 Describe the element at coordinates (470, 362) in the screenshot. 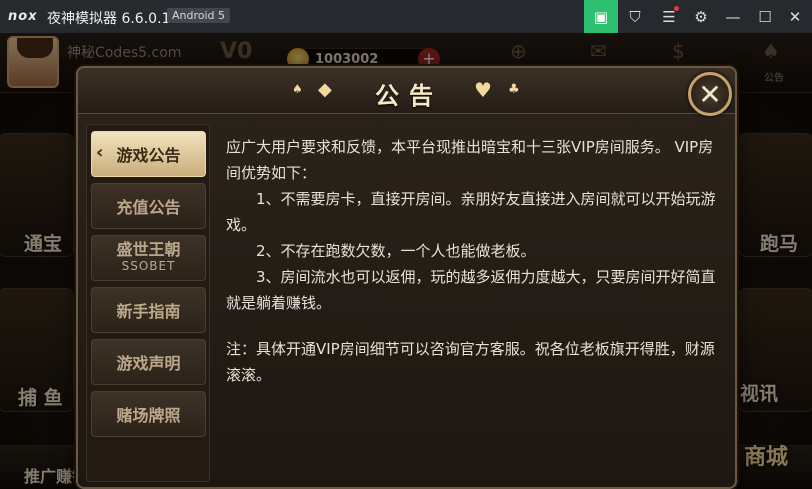

I see `content-note: 注：具体开通VIP房间细节可以咨询官方客服。祝各位老板旗开得胜，财源滚滚。` at that location.